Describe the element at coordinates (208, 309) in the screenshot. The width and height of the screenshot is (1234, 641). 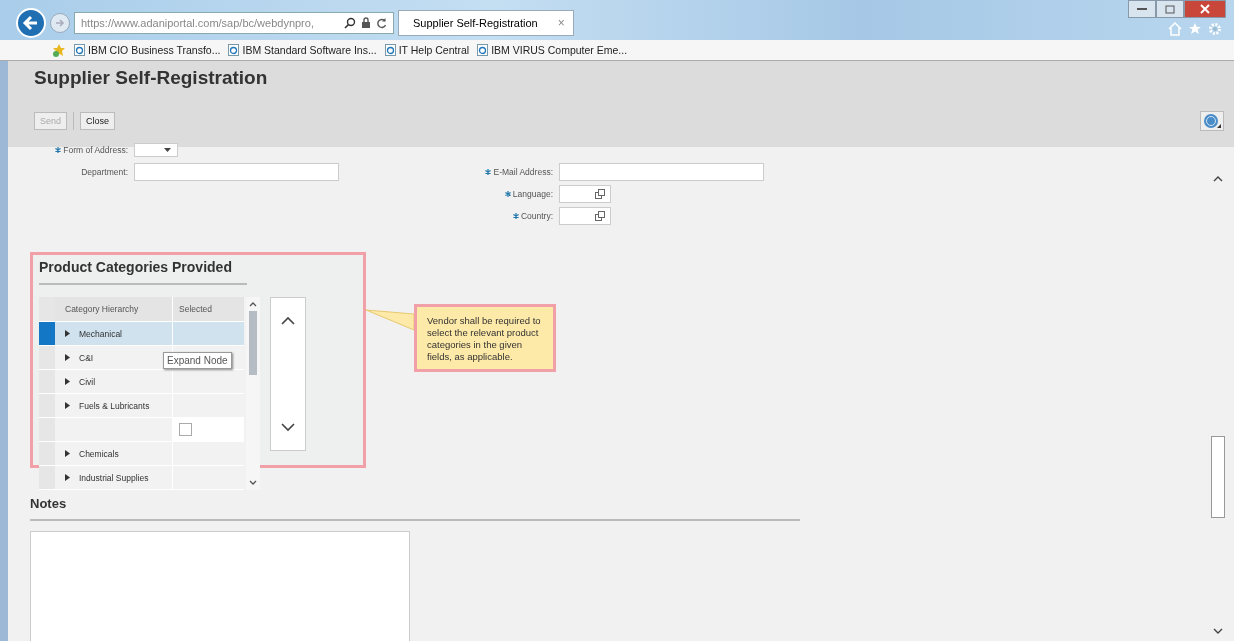
I see `column-header: Selected` at that location.